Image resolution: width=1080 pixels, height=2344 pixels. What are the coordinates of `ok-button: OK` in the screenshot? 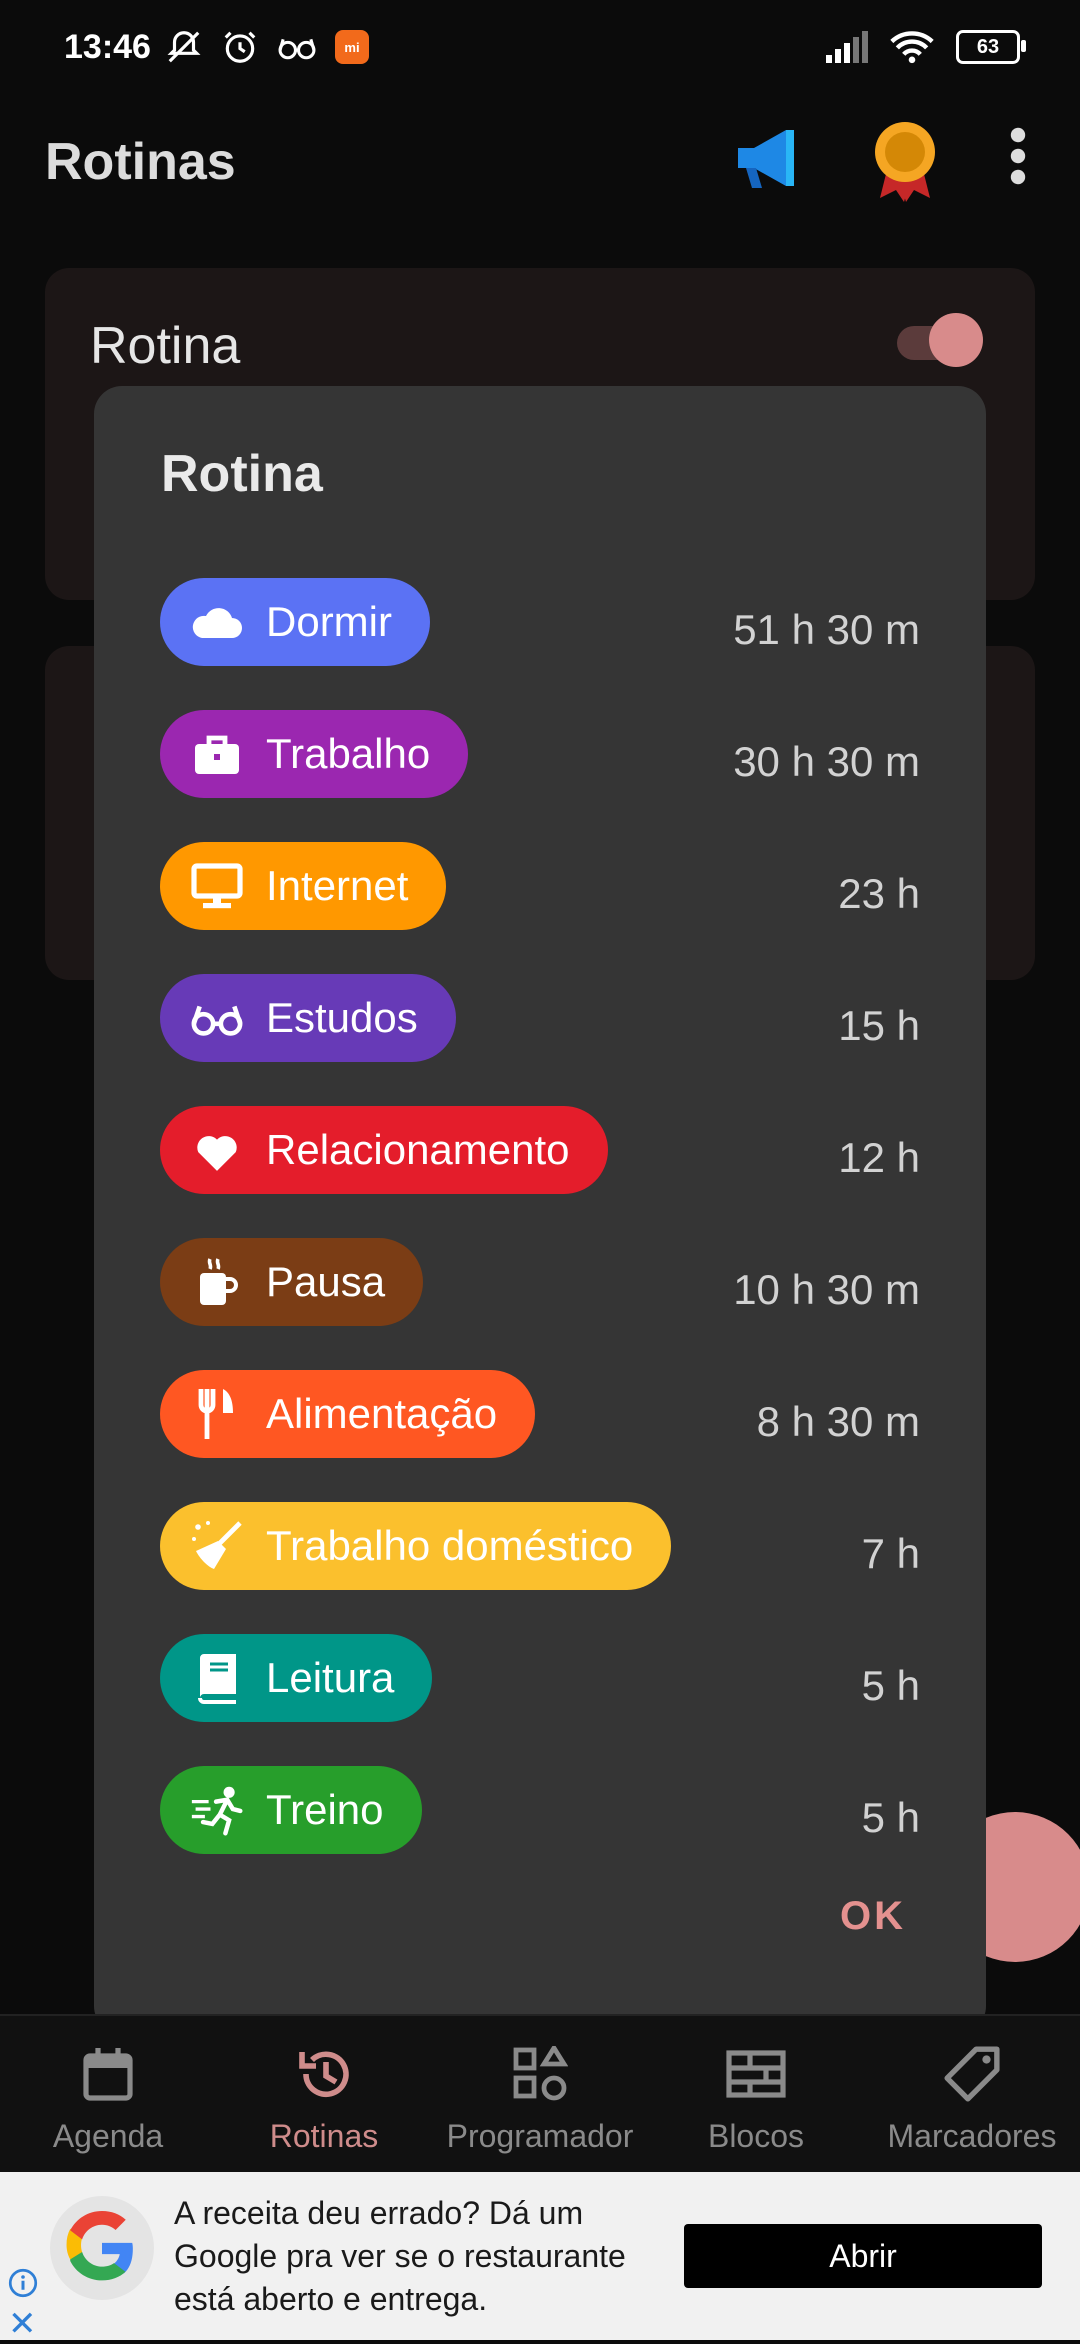 It's located at (873, 1916).